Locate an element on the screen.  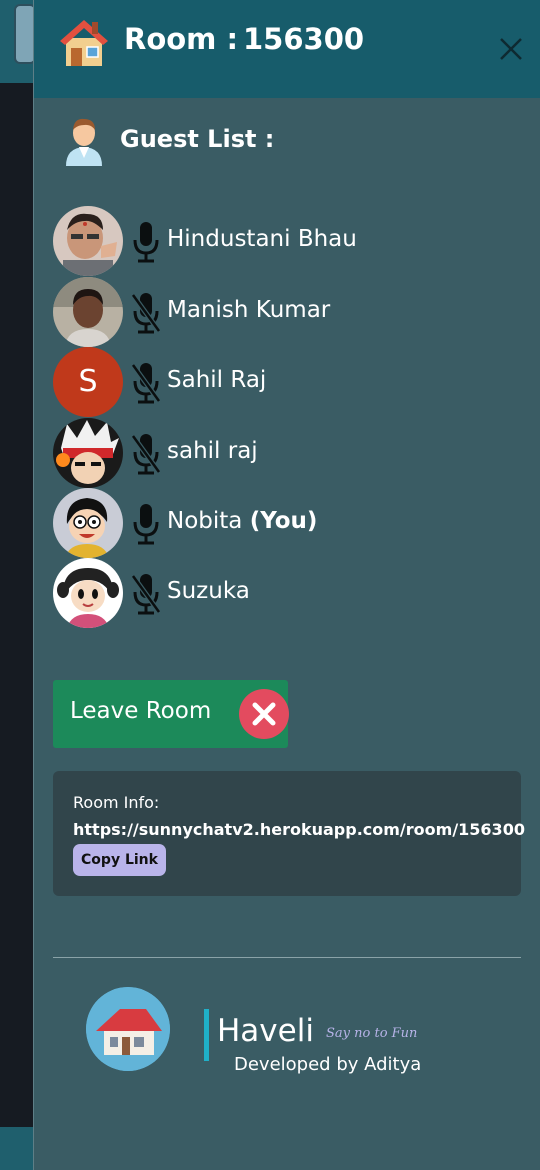
you-tag: (You) is located at coordinates (283, 521).